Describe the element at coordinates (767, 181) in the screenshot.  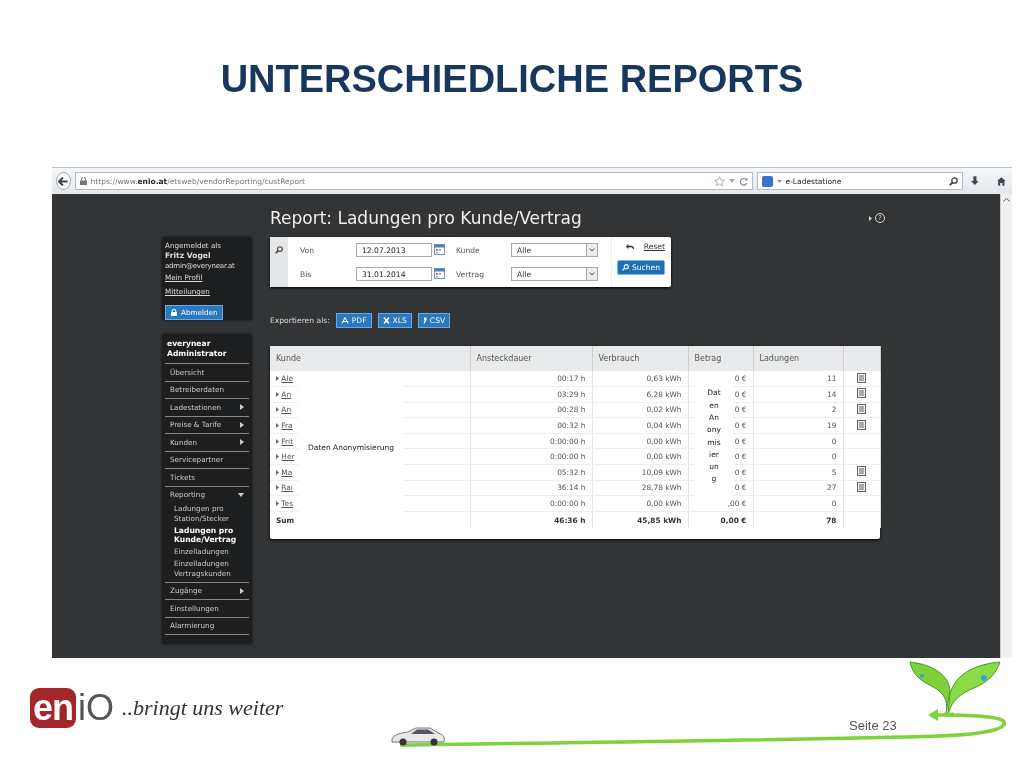
I see `search-engine-icon` at that location.